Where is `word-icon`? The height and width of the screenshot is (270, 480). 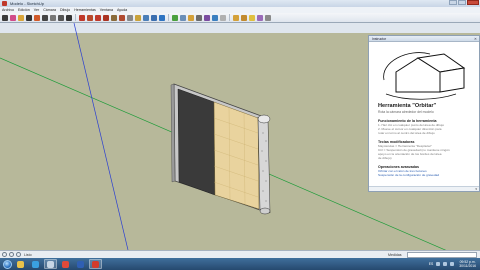 word-icon is located at coordinates (80, 264).